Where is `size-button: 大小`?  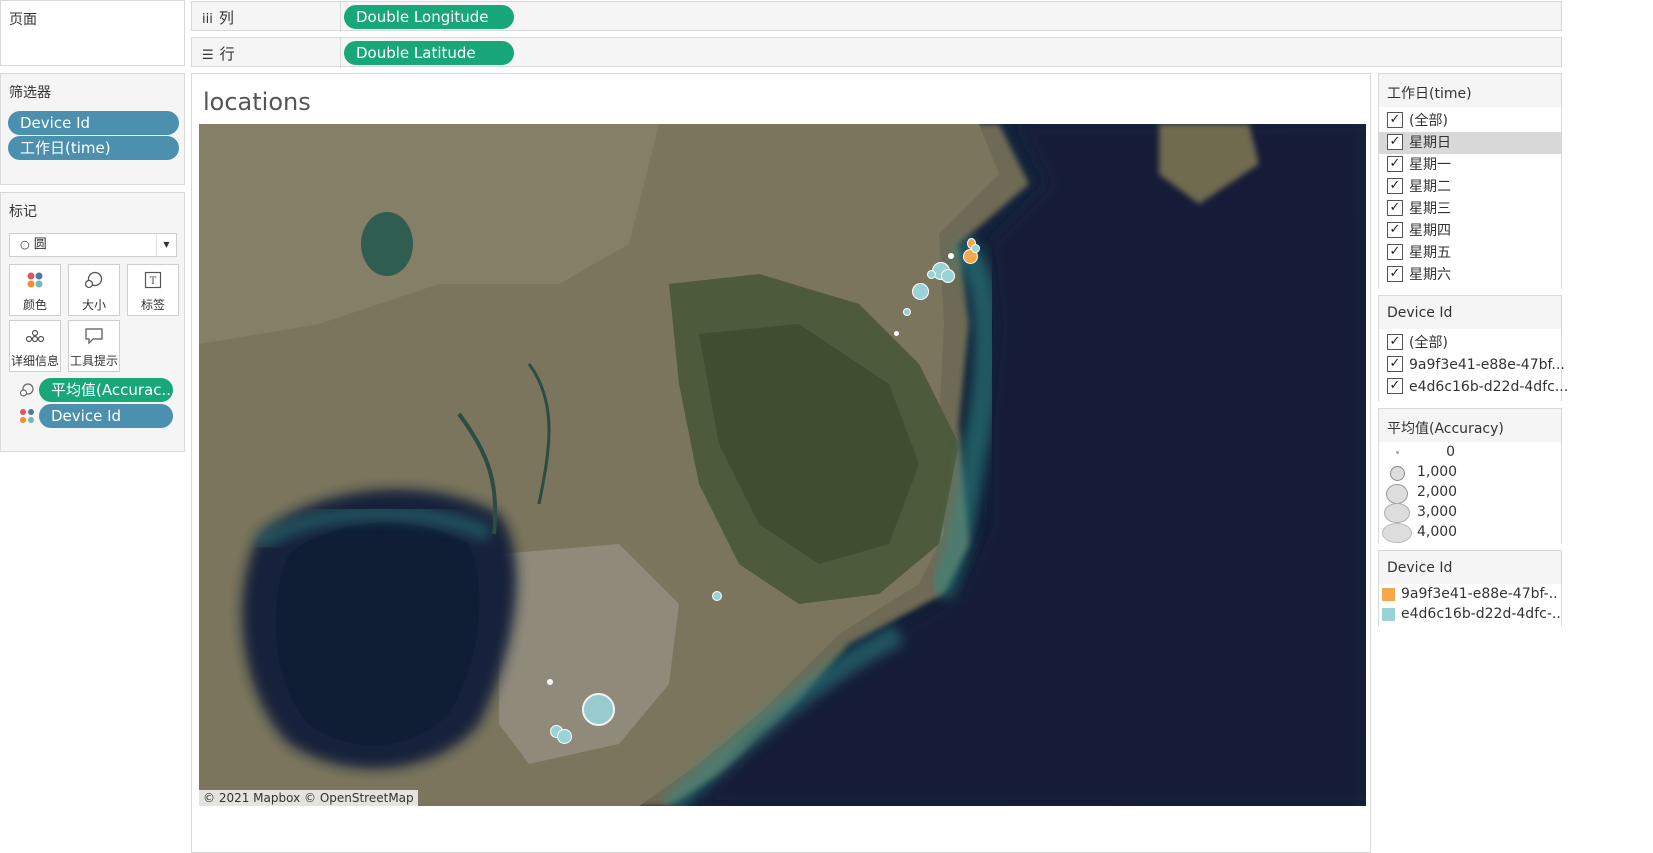 size-button: 大小 is located at coordinates (94, 290).